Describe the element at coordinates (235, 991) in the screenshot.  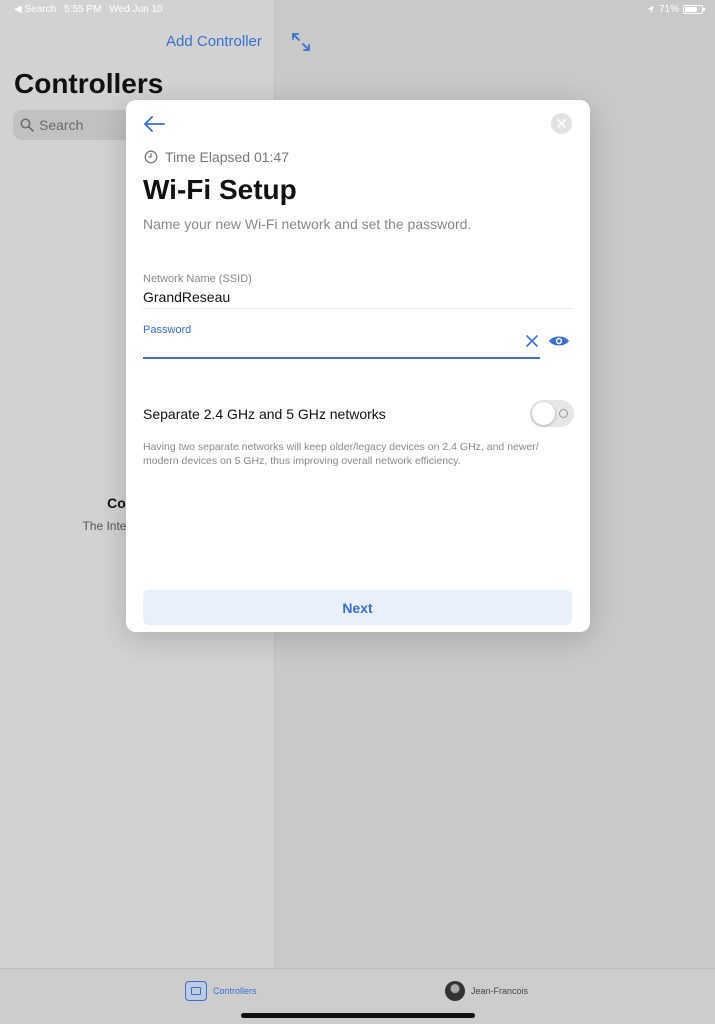
I see `tab-controllers-label: Controllers` at that location.